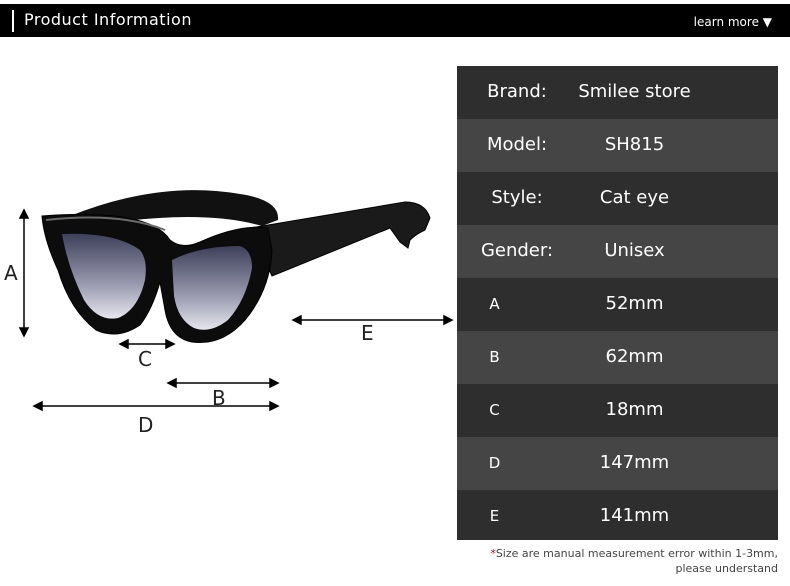 Image resolution: width=790 pixels, height=586 pixels. Describe the element at coordinates (494, 357) in the screenshot. I see `spec-label: B` at that location.